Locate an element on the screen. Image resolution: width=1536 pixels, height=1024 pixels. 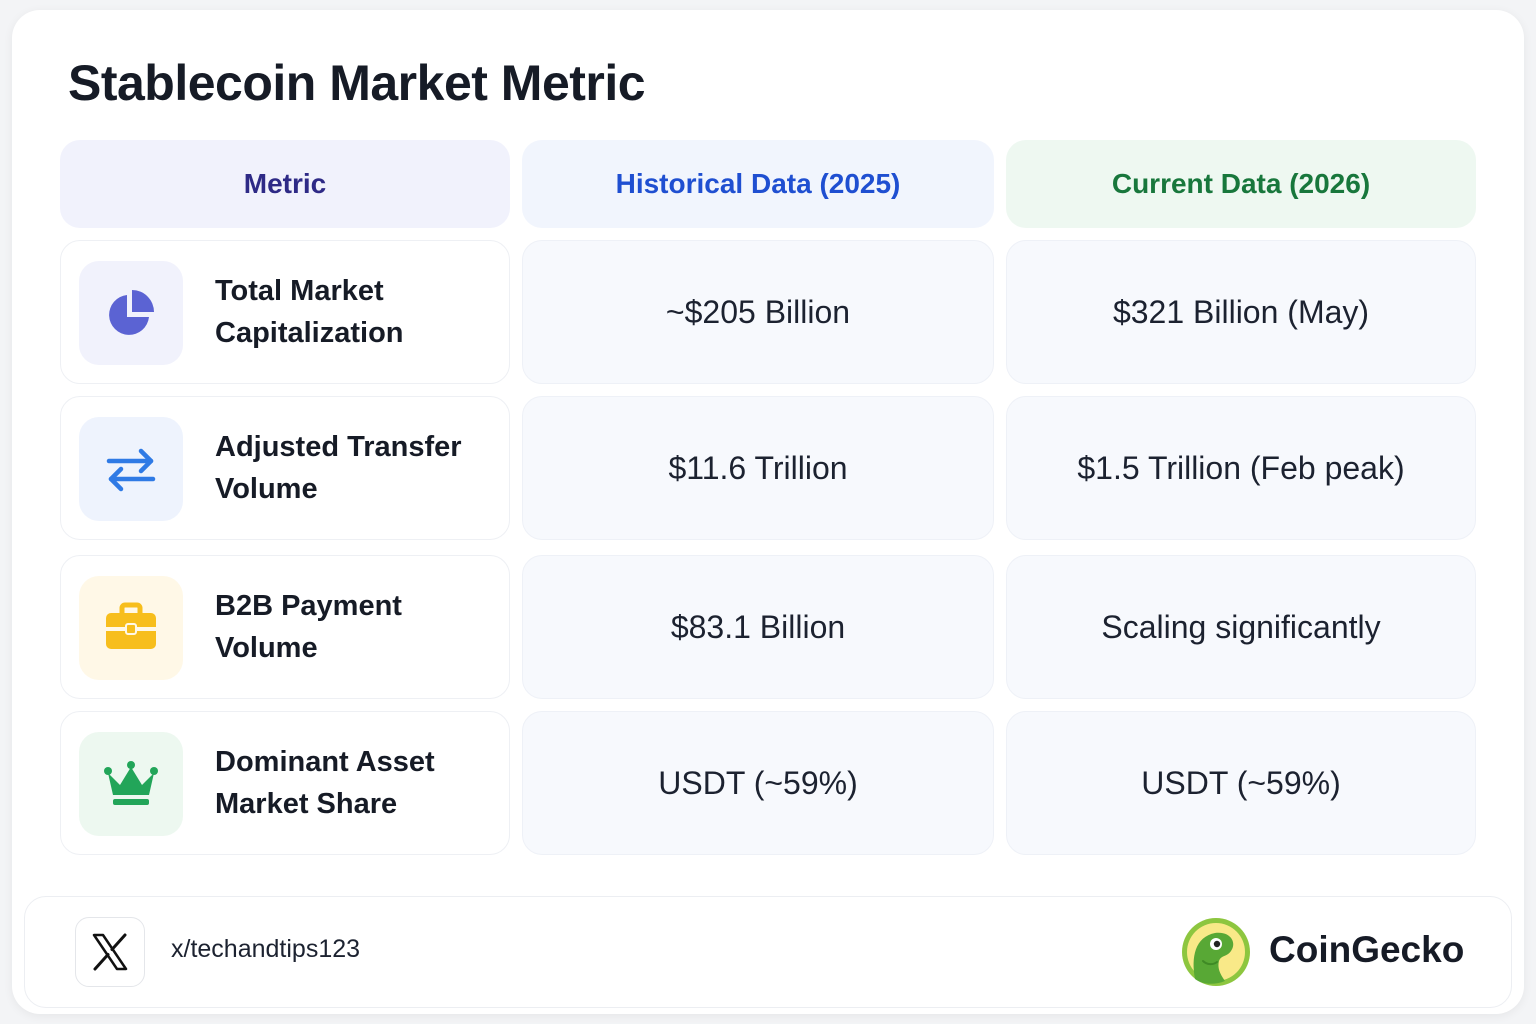
metric-cell-market-cap: Total Market Capitalization is located at coordinates (285, 312).